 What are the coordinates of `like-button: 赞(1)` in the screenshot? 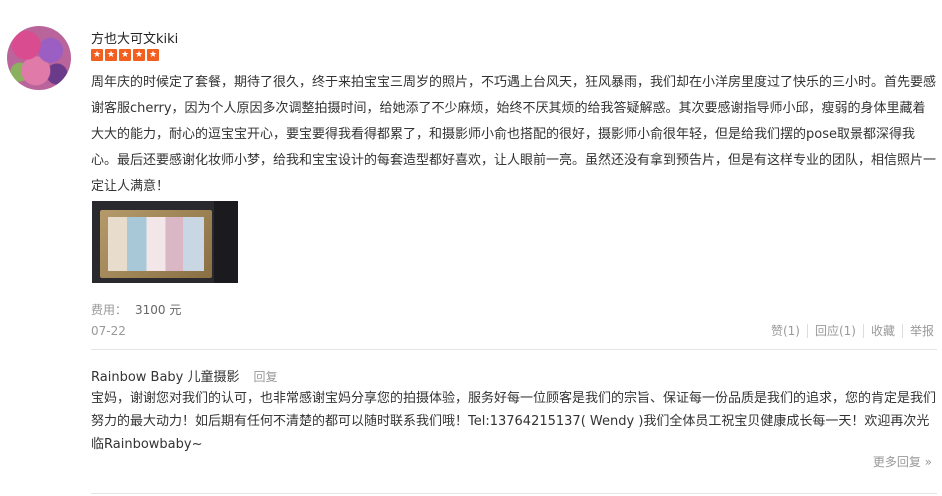 It's located at (786, 331).